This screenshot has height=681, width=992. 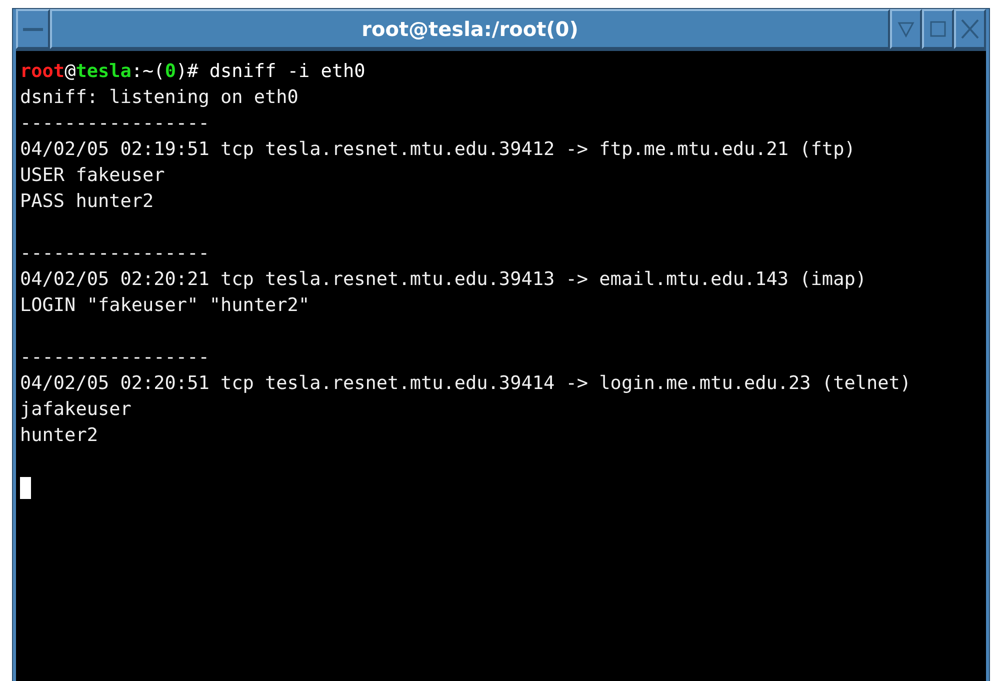 I want to click on prompt-line: root@tesla:~(0)# dsniff -i eth0, so click(x=193, y=72).